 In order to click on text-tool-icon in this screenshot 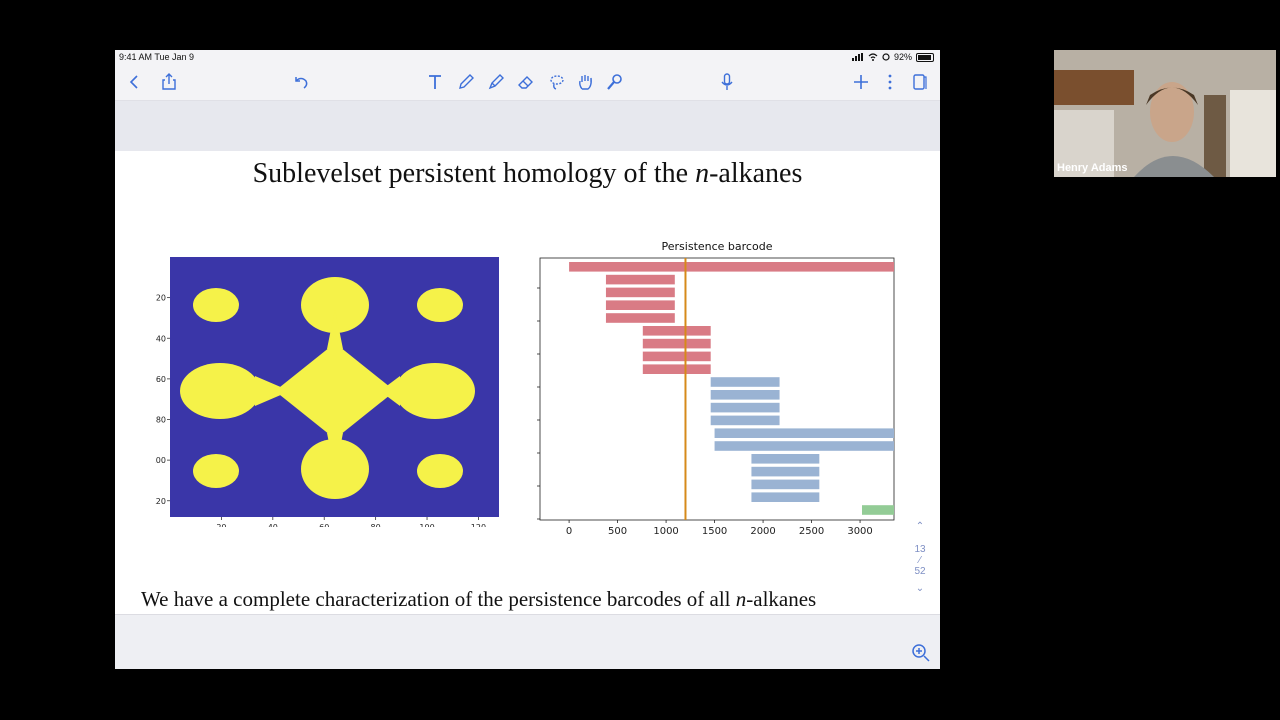, I will do `click(435, 82)`.